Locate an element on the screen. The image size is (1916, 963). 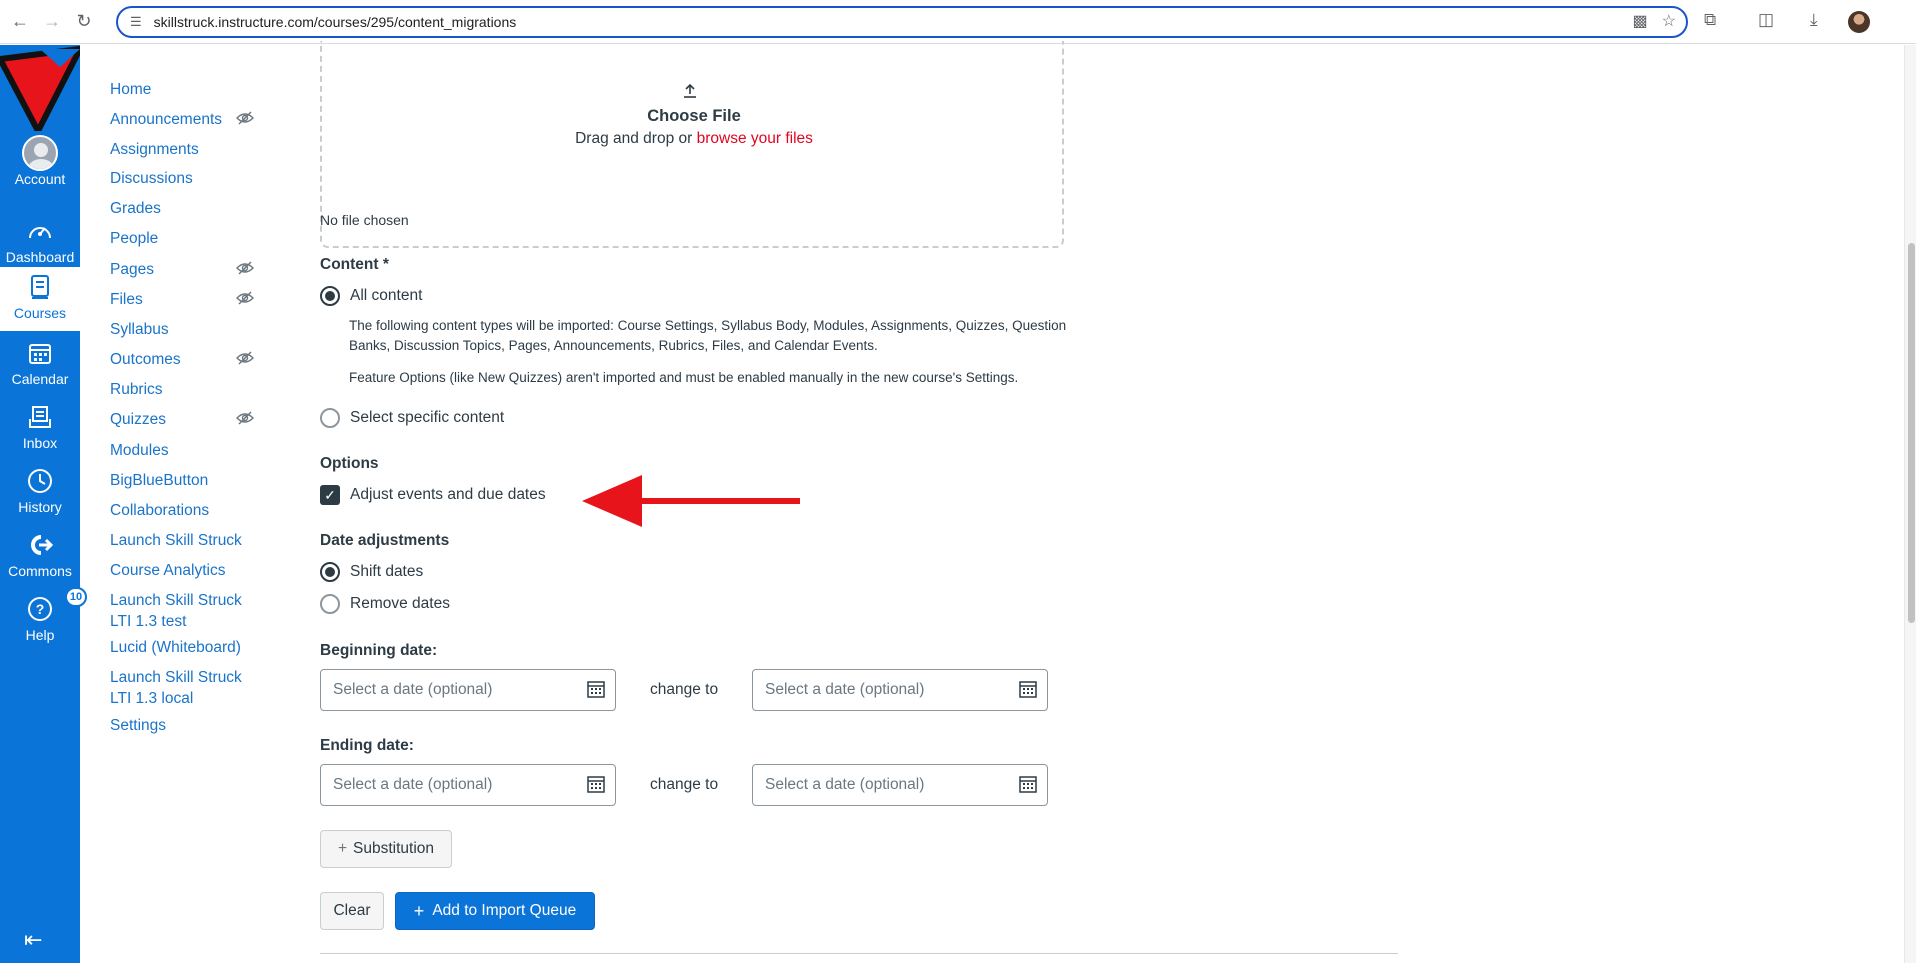
course-nav-label: BigBlueButton is located at coordinates (159, 480).